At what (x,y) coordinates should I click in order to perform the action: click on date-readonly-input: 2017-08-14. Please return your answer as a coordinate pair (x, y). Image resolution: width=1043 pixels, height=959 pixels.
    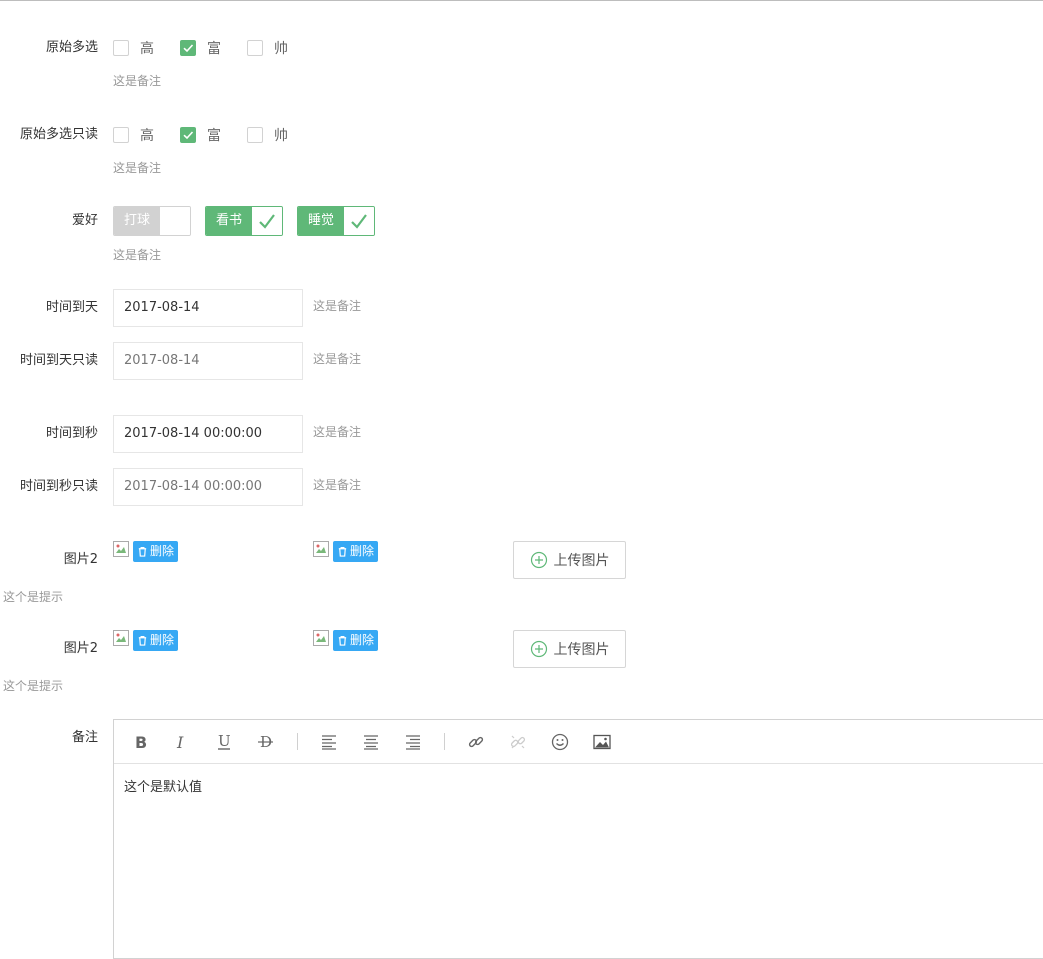
    Looking at the image, I should click on (208, 361).